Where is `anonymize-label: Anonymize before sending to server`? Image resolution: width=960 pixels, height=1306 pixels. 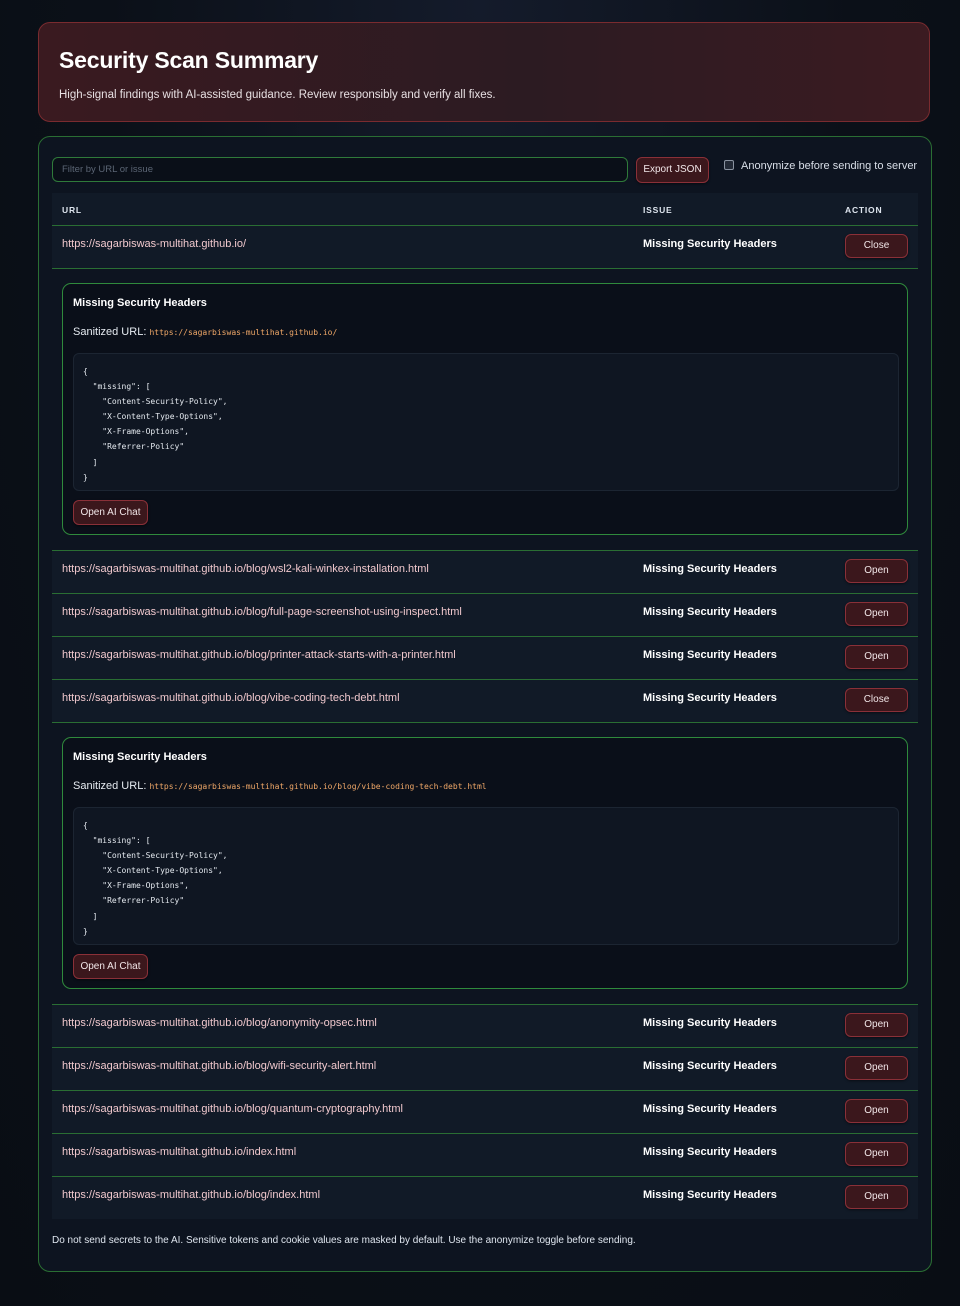 anonymize-label: Anonymize before sending to server is located at coordinates (829, 166).